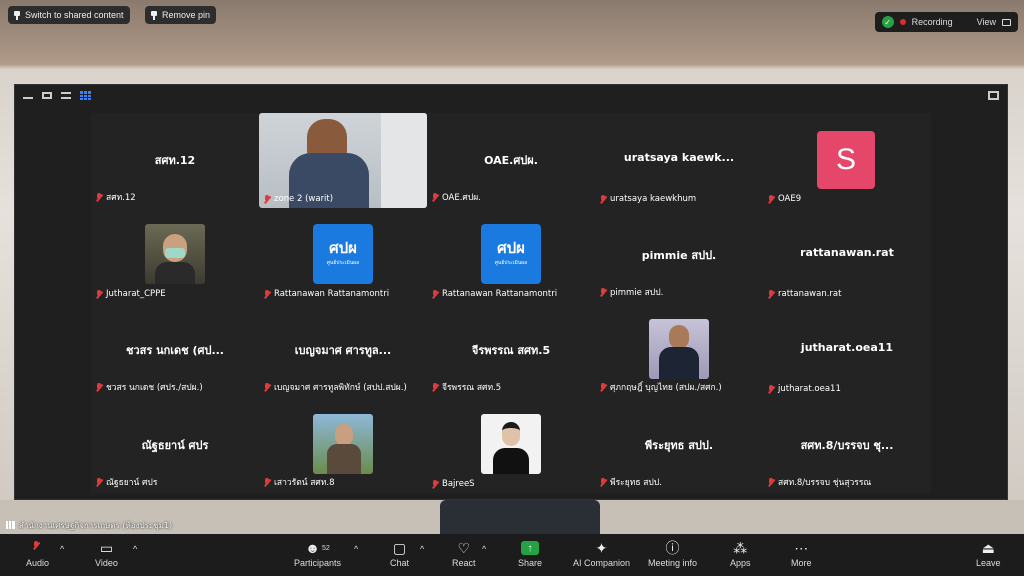 This screenshot has width=1024, height=576. I want to click on sparkle-icon: ✦, so click(601, 547).